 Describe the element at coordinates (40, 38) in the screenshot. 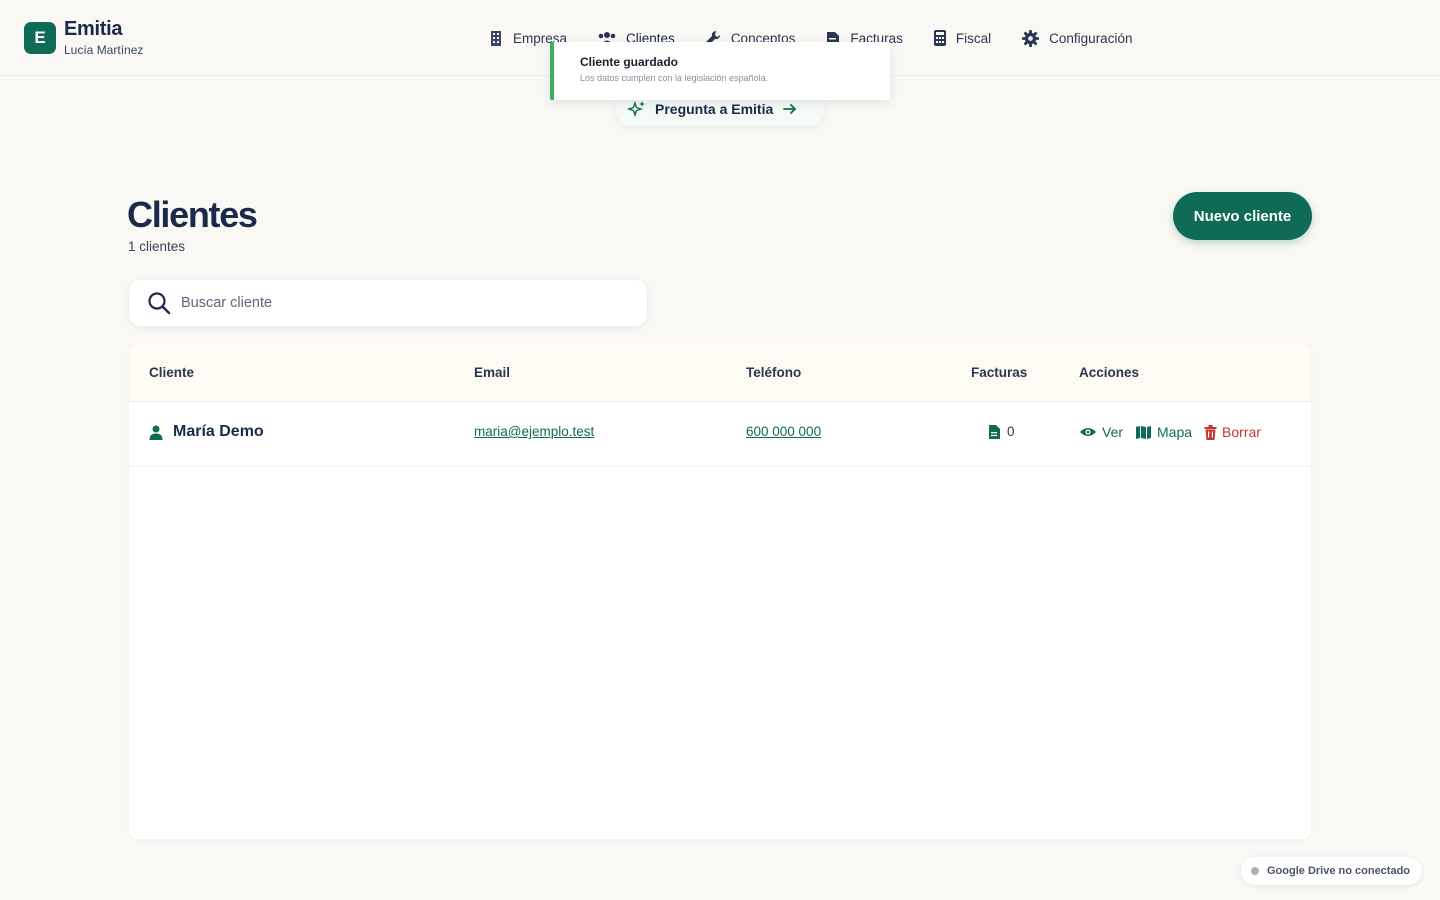

I see `logo: E` at that location.